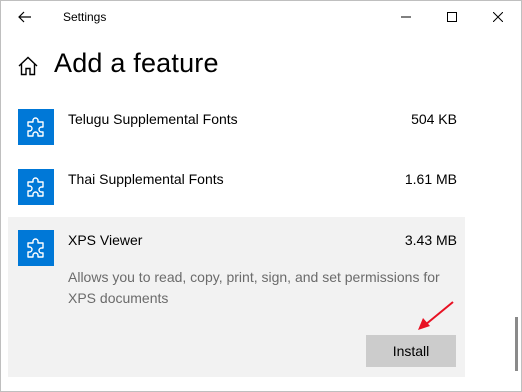 The width and height of the screenshot is (522, 392). What do you see at coordinates (430, 179) in the screenshot?
I see `feature-size: 1.61 MB` at bounding box center [430, 179].